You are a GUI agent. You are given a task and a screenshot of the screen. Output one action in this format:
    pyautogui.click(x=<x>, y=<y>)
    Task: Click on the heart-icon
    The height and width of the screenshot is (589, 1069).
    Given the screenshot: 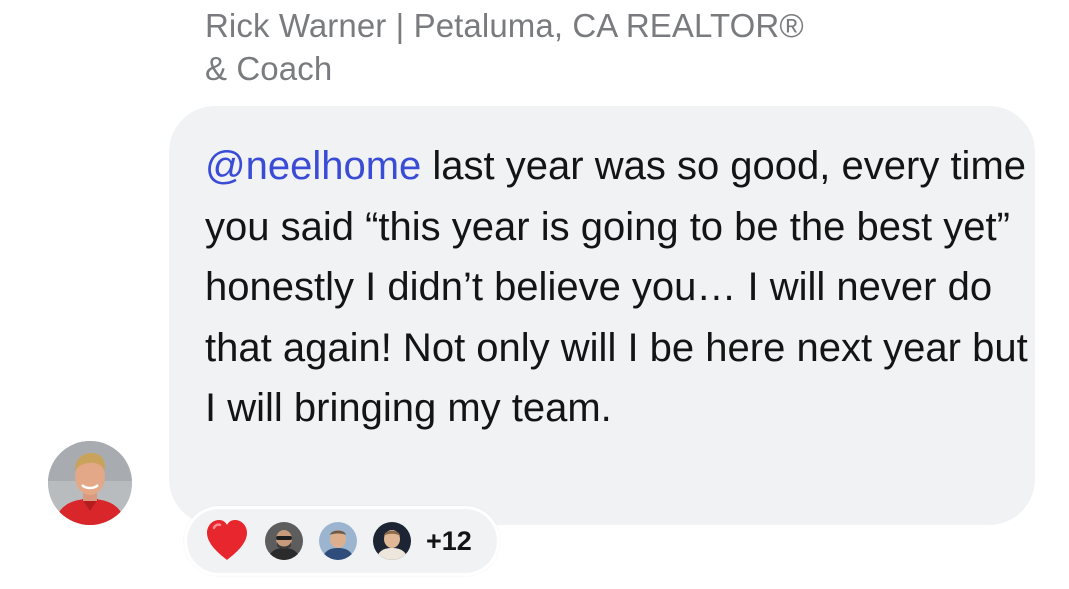 What is the action you would take?
    pyautogui.click(x=227, y=540)
    